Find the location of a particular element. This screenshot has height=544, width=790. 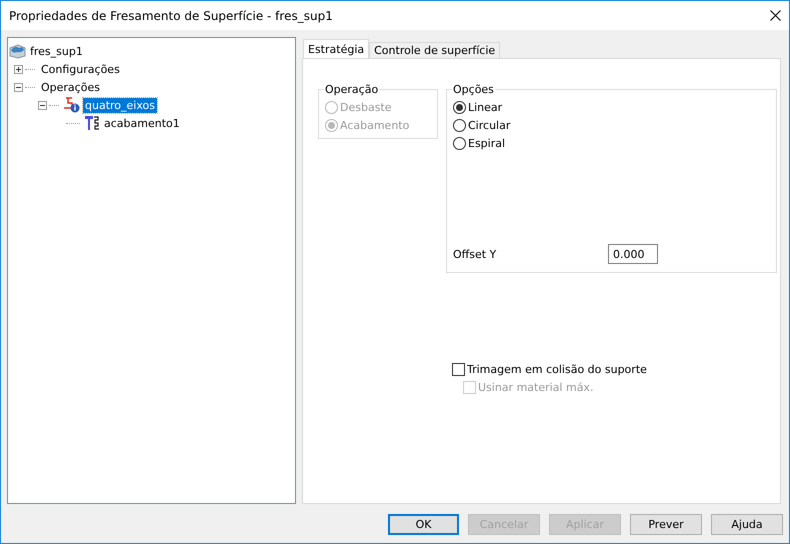

tool-icon is located at coordinates (92, 123).